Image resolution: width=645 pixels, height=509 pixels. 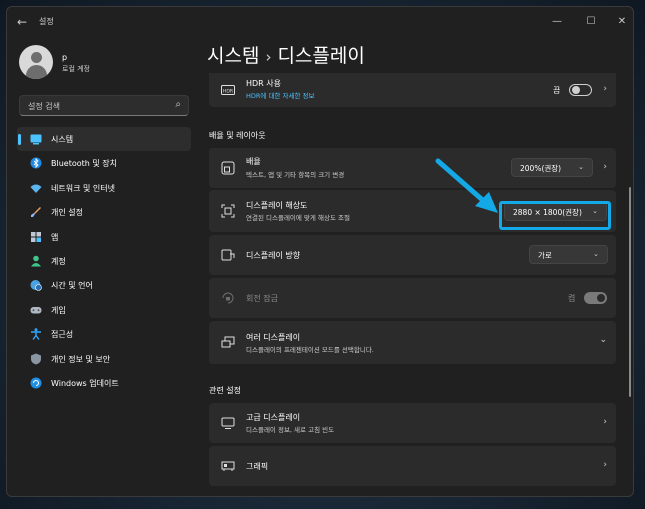 What do you see at coordinates (412, 423) in the screenshot?
I see `advanced-display-card: 고급 디스플레이 디스플레이 정보, 새로 고침 빈도 ›` at bounding box center [412, 423].